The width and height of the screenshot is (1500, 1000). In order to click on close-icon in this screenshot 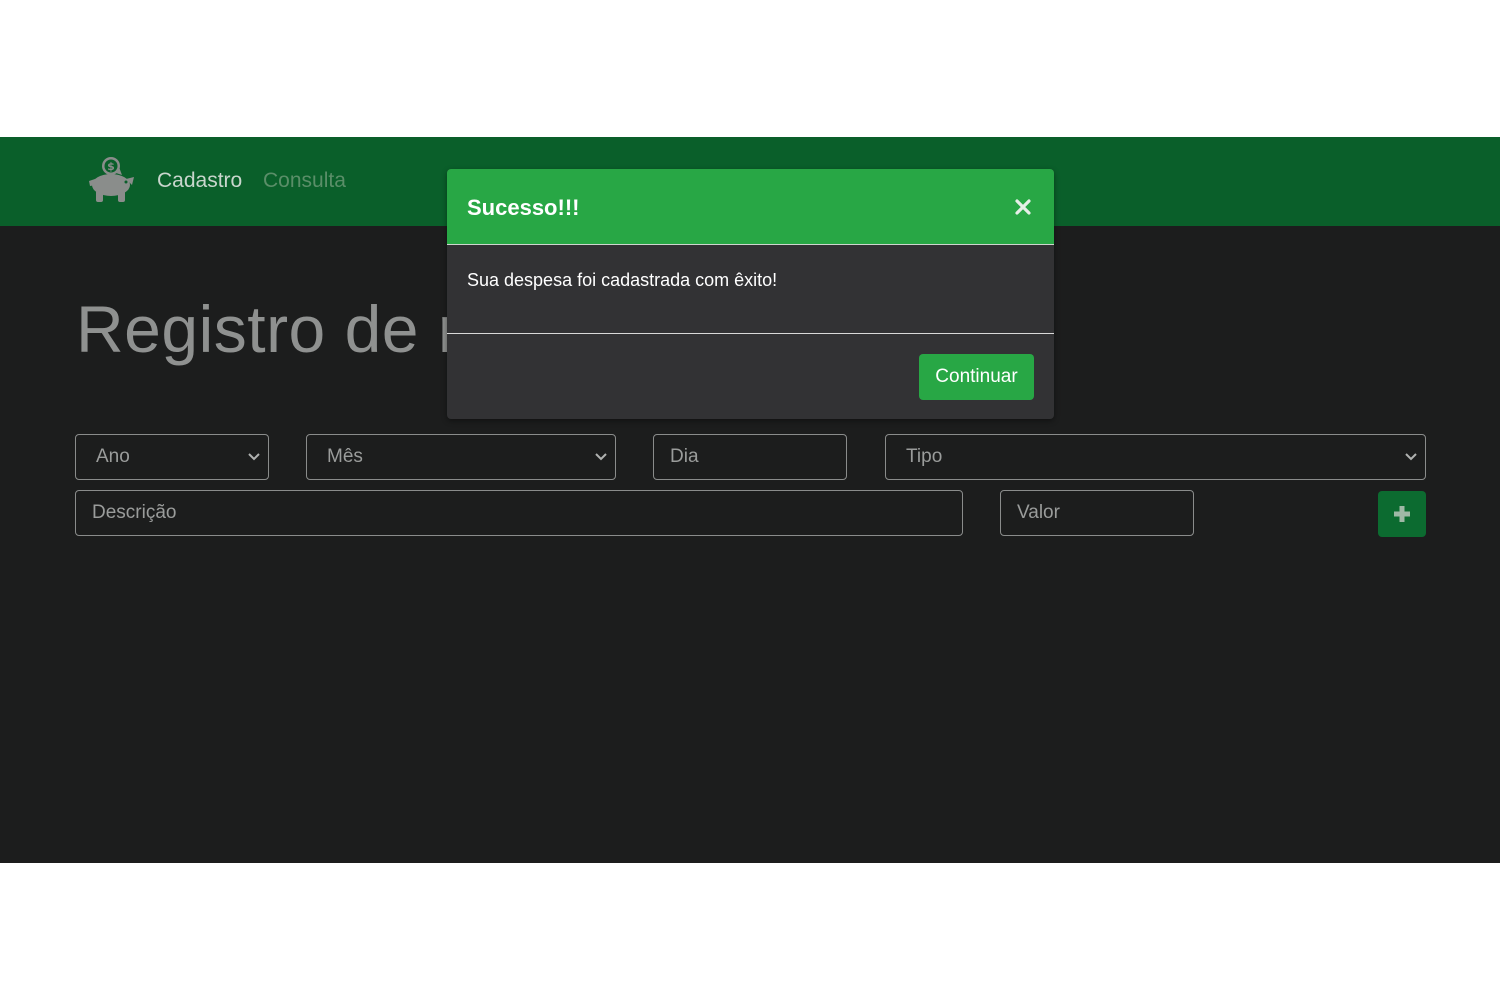, I will do `click(1023, 207)`.